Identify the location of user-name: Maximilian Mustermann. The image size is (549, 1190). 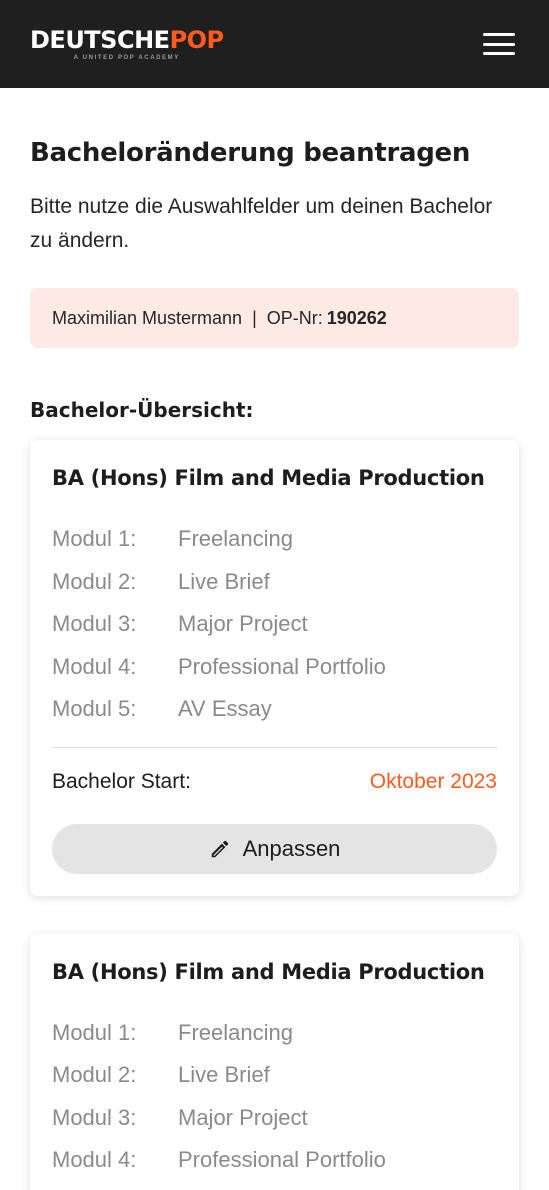
(147, 317).